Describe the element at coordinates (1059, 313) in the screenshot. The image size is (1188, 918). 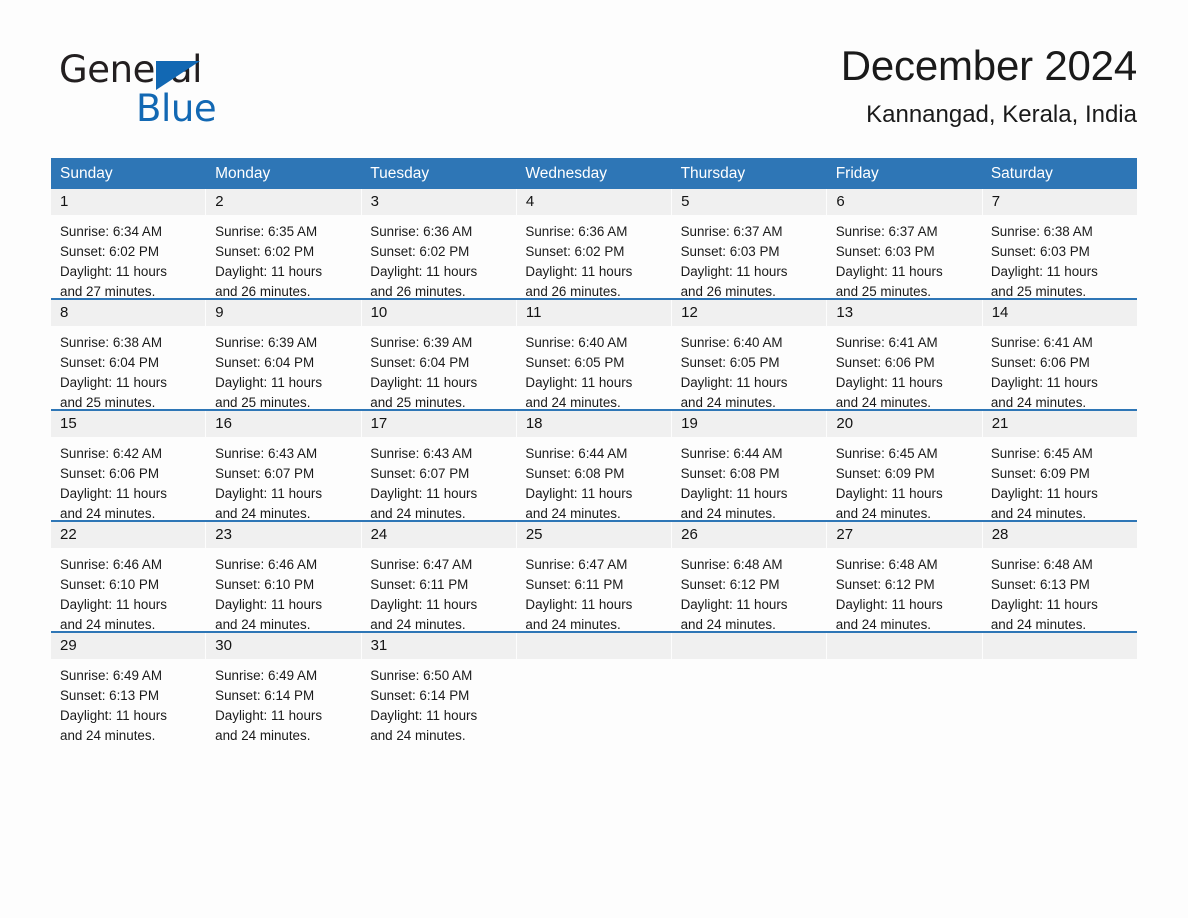
I see `day-number: 14` at that location.